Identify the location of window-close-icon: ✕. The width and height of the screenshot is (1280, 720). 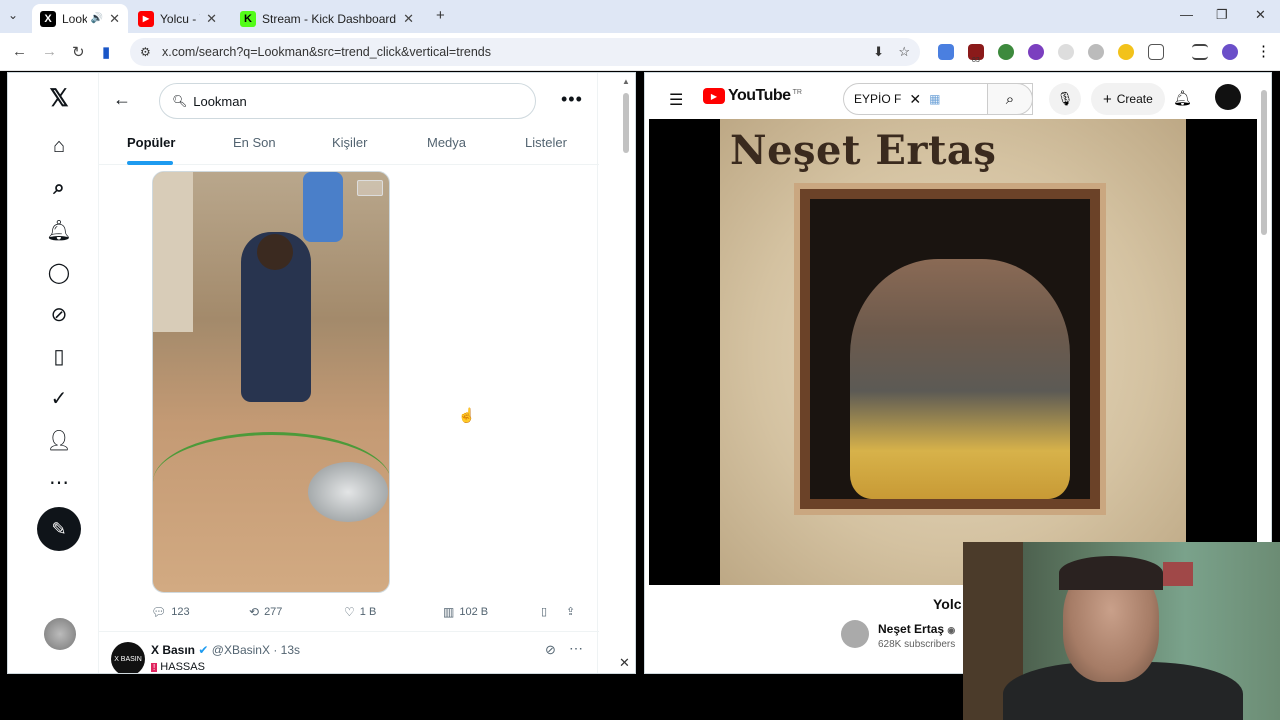
(1260, 15).